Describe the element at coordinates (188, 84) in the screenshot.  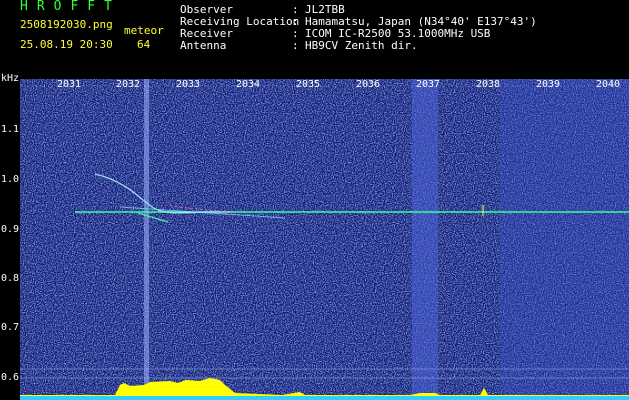
I see `x-tick-label: 2033` at that location.